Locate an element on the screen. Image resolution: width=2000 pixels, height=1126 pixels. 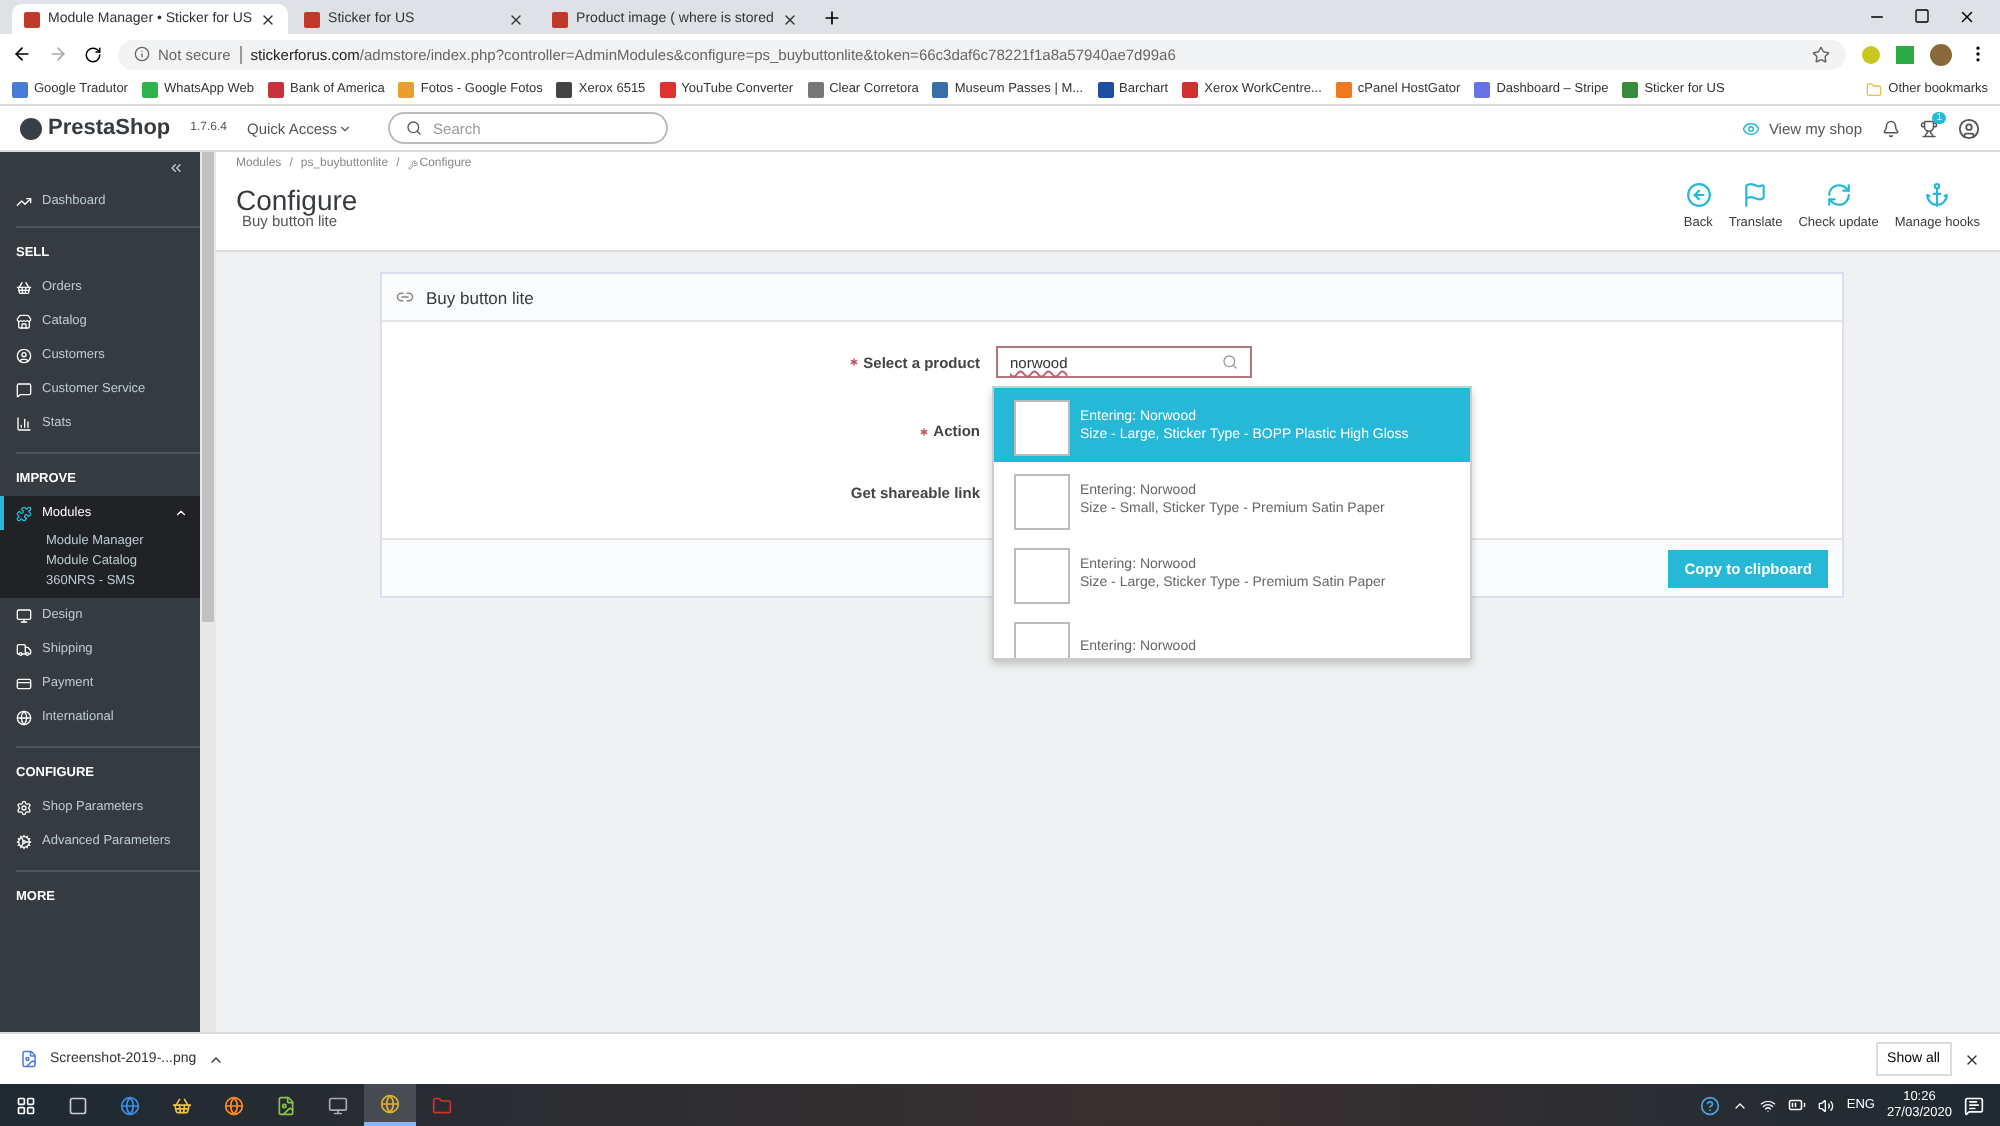
bookmark-star-icon is located at coordinates (1821, 54).